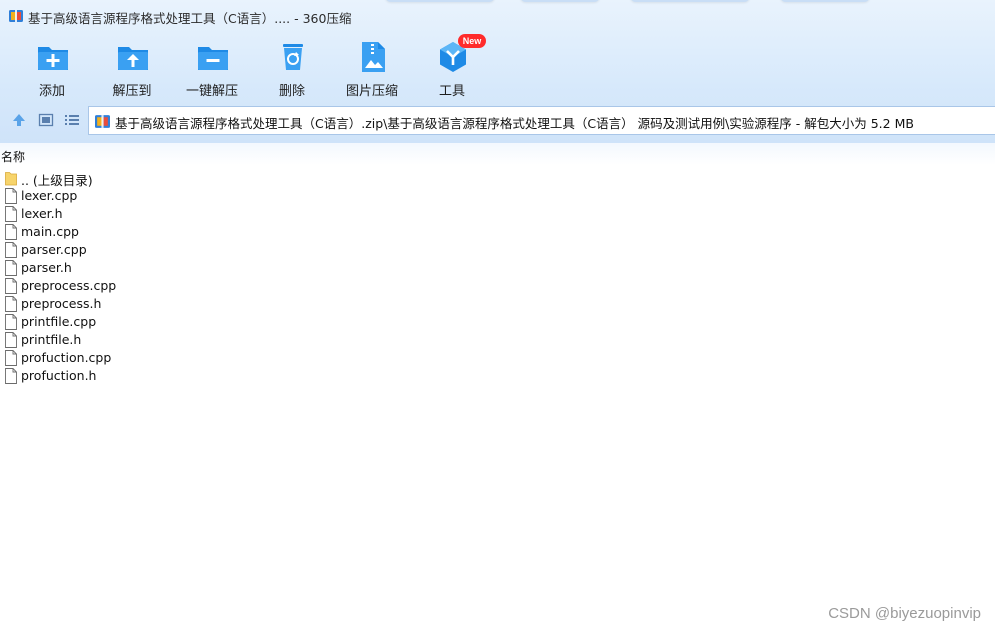  What do you see at coordinates (373, 57) in the screenshot?
I see `image-compress-icon` at bounding box center [373, 57].